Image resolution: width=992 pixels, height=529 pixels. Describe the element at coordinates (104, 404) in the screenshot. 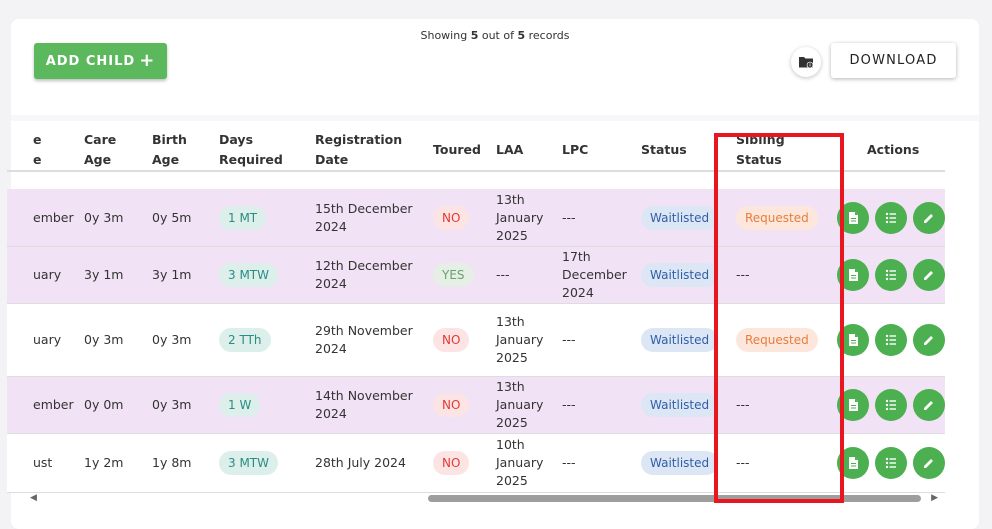

I see `care-age-cell: 0y 0m` at that location.